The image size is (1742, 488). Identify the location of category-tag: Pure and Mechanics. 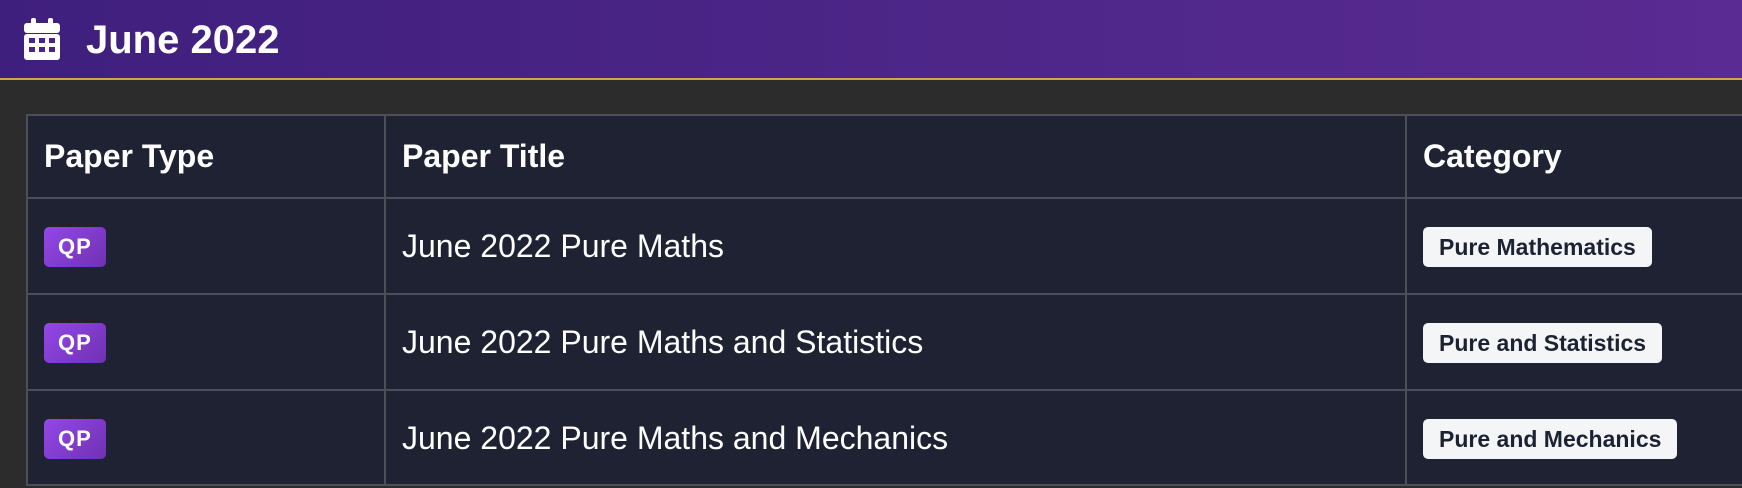
(1550, 438).